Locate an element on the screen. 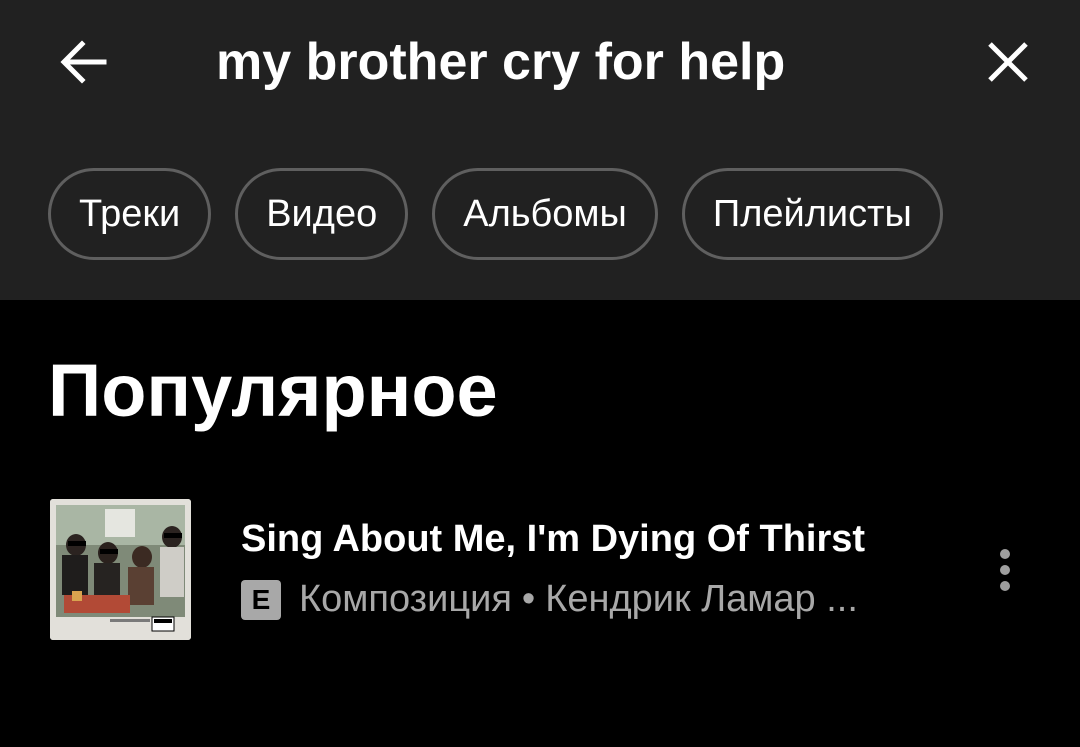 The image size is (1080, 747). filter-chip-tracks: Треки is located at coordinates (130, 214).